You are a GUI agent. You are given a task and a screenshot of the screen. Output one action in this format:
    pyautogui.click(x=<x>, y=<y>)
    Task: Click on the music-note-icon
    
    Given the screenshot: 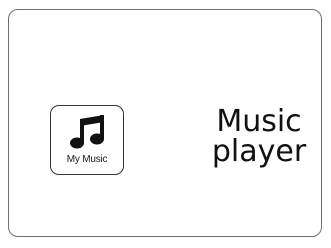 What is the action you would take?
    pyautogui.click(x=87, y=132)
    